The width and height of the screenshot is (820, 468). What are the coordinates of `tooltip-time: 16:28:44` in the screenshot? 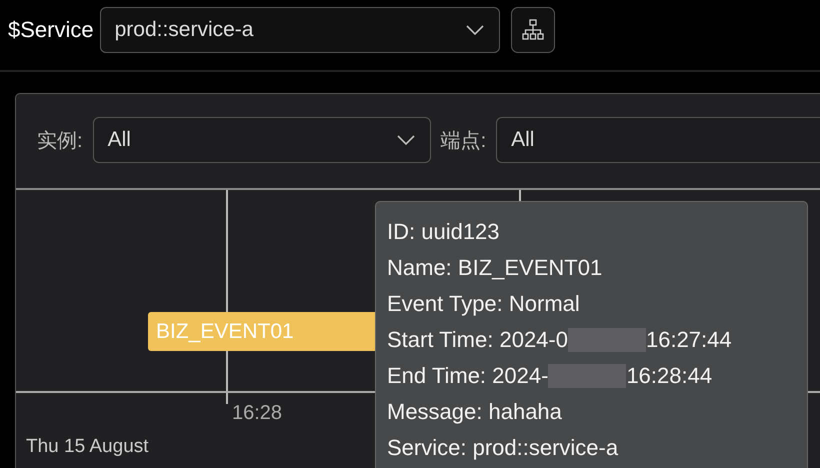 It's located at (669, 376).